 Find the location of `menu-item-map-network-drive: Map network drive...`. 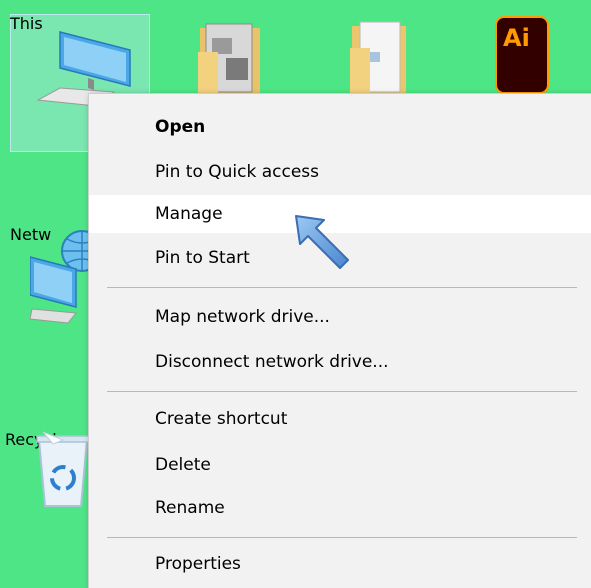

menu-item-map-network-drive: Map network drive... is located at coordinates (340, 317).